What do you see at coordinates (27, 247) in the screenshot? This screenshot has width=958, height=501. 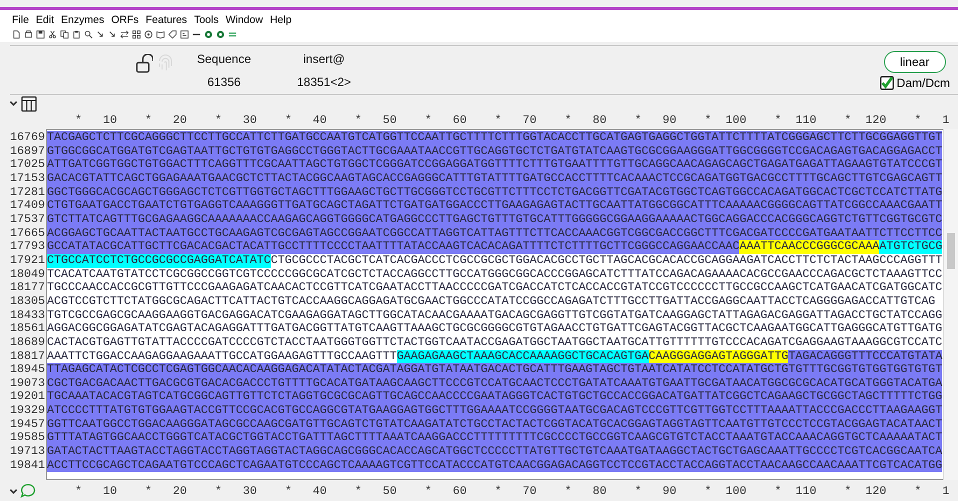 I see `line-number: 17793` at bounding box center [27, 247].